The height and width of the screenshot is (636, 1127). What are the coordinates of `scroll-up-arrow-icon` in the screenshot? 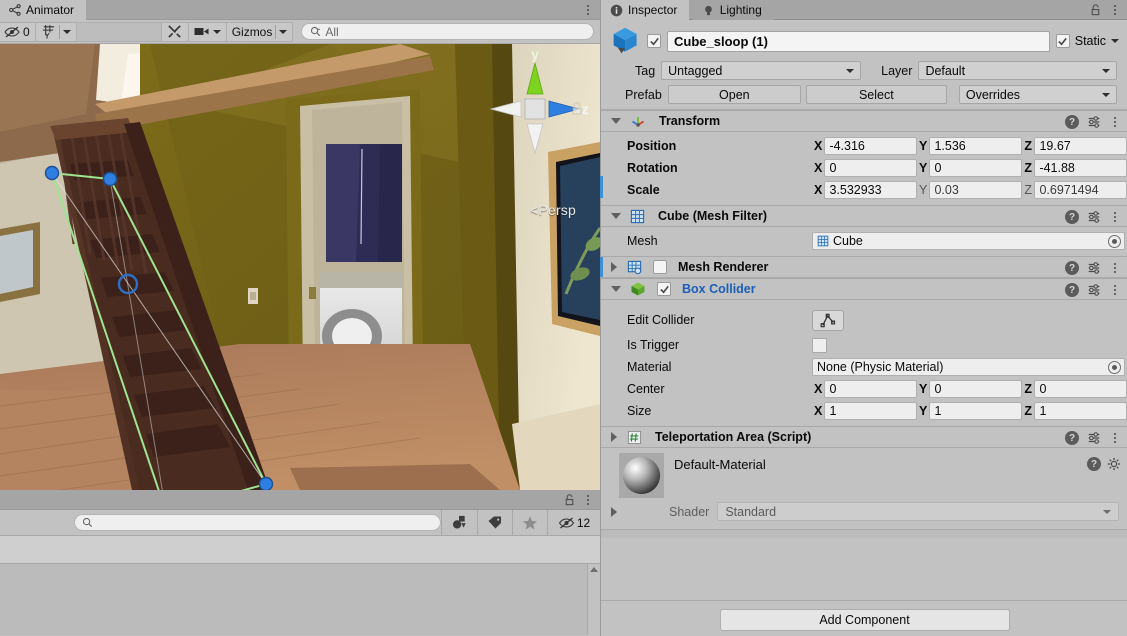 It's located at (594, 569).